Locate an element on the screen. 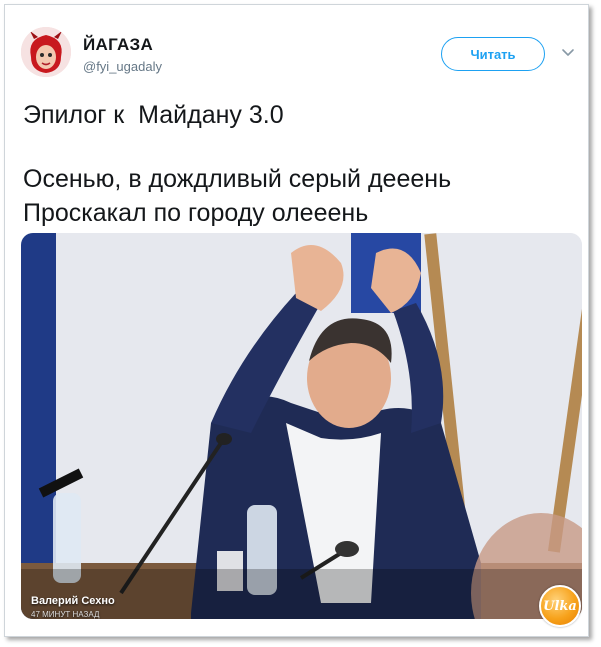 Image resolution: width=601 pixels, height=647 pixels. chevron-down-icon is located at coordinates (568, 53).